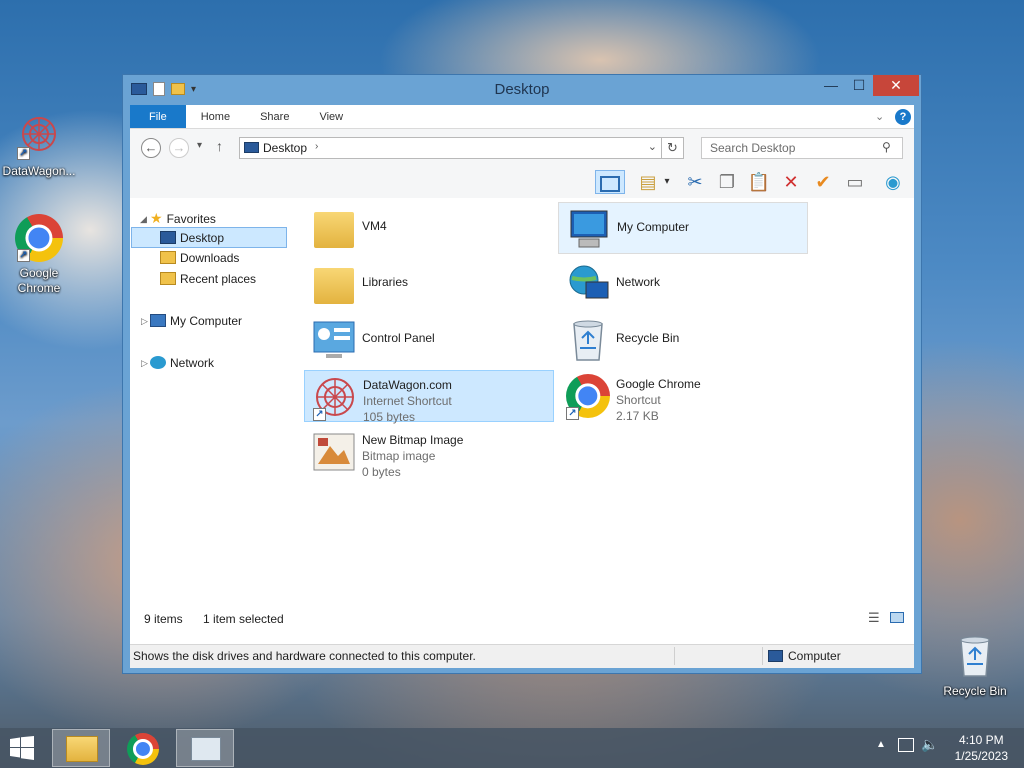 Image resolution: width=1024 pixels, height=768 pixels. Describe the element at coordinates (648, 338) in the screenshot. I see `item-name: Recycle Bin` at that location.